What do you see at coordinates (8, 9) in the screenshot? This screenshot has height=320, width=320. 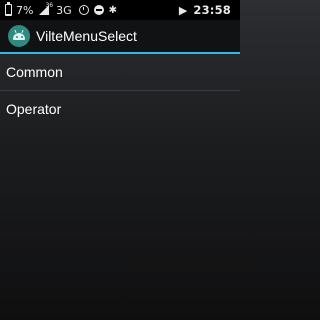 I see `battery-icon` at bounding box center [8, 9].